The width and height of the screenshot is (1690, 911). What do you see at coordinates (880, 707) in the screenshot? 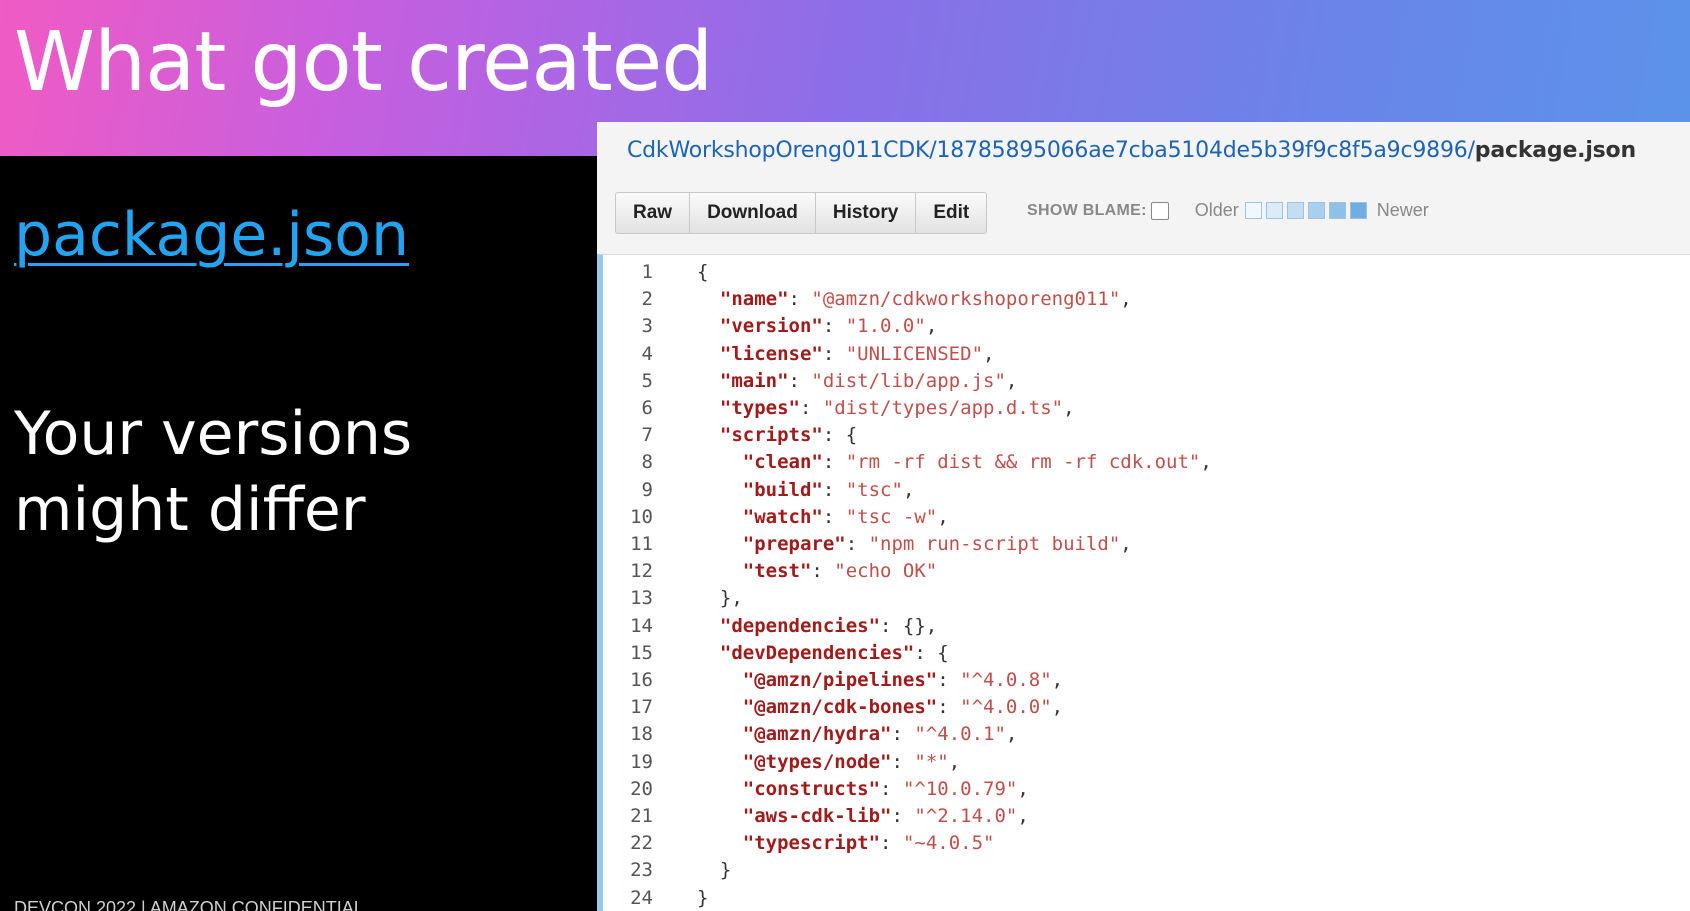
I see `line-source: "@amzn/cdk-bones": "^4.0.0",` at bounding box center [880, 707].